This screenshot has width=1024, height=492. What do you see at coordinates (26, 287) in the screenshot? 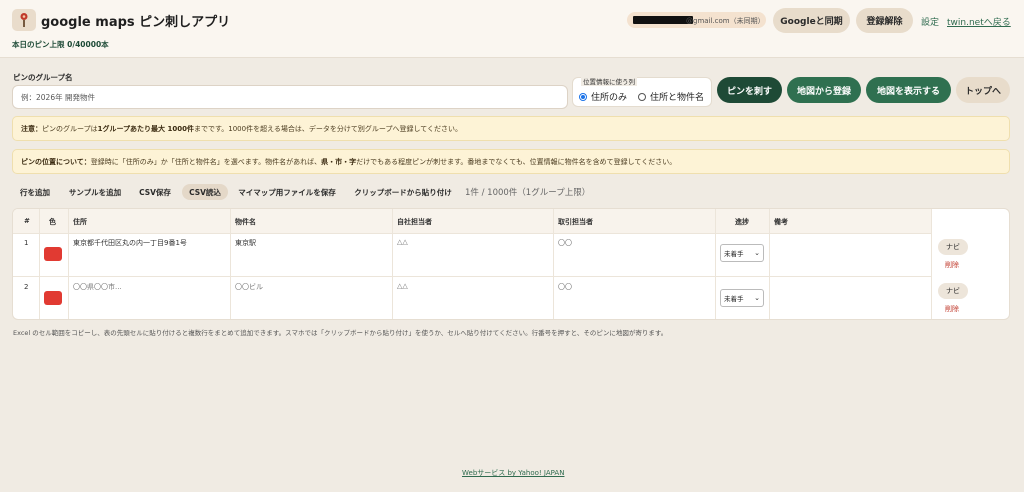
I see `row-number: 2` at bounding box center [26, 287].